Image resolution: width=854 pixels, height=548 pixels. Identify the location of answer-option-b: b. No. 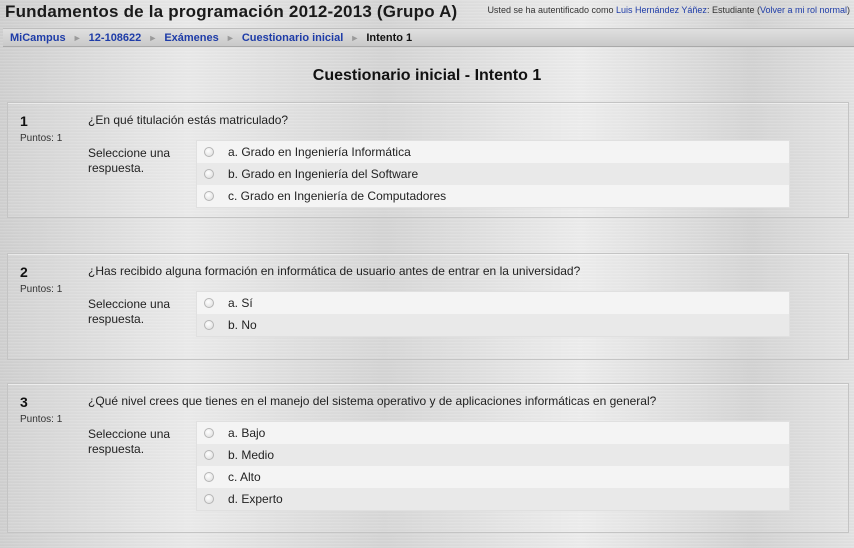
(493, 325).